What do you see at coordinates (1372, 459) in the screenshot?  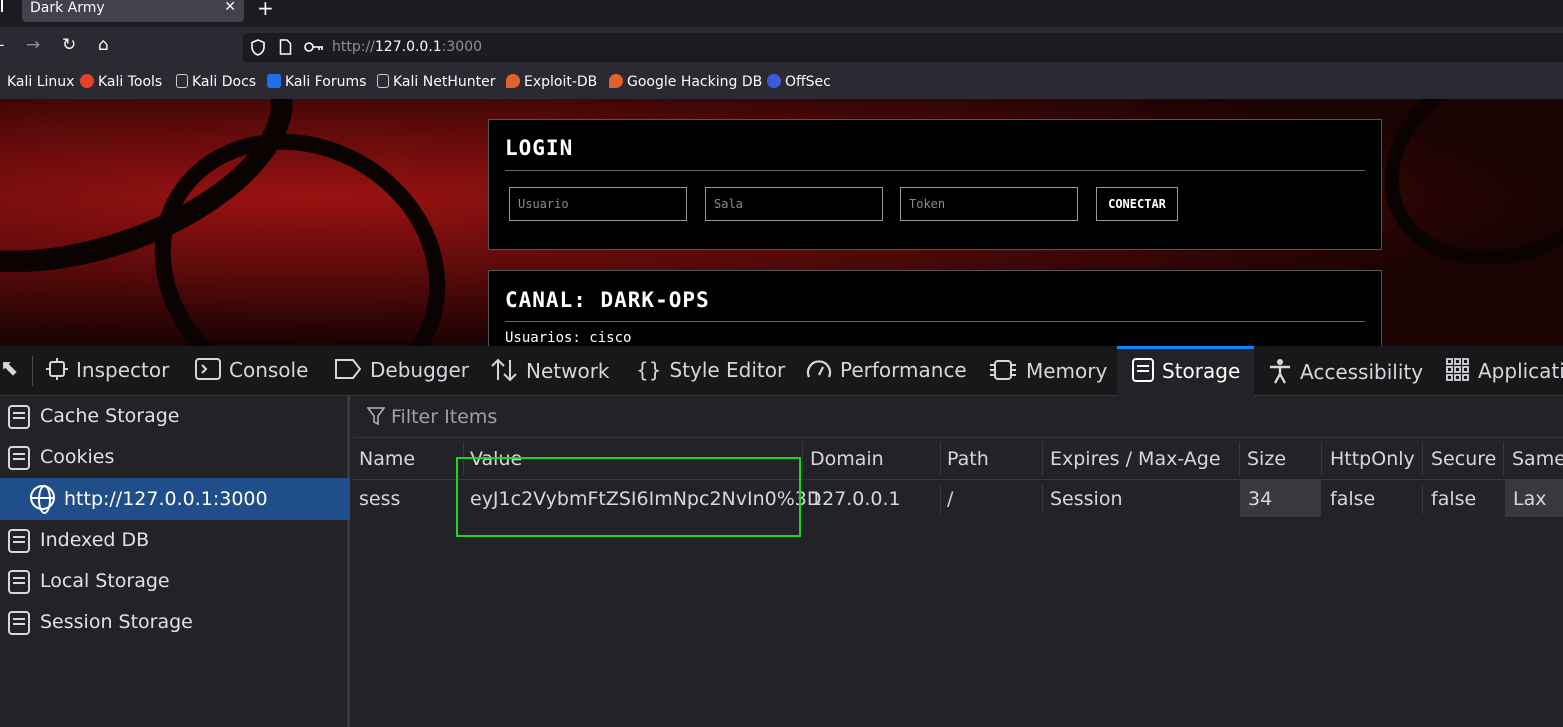 I see `column-header-httponly: HttpOnly` at bounding box center [1372, 459].